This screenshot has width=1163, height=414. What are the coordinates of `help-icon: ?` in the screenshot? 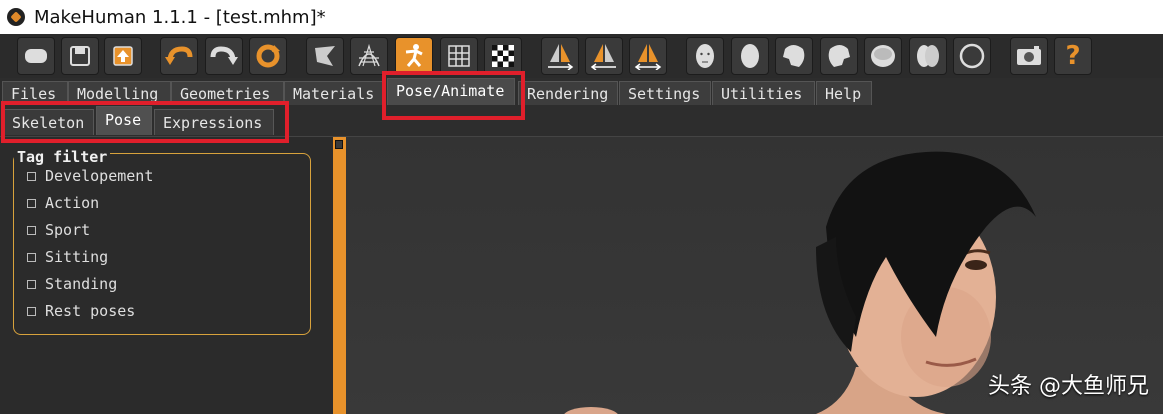 It's located at (1073, 56).